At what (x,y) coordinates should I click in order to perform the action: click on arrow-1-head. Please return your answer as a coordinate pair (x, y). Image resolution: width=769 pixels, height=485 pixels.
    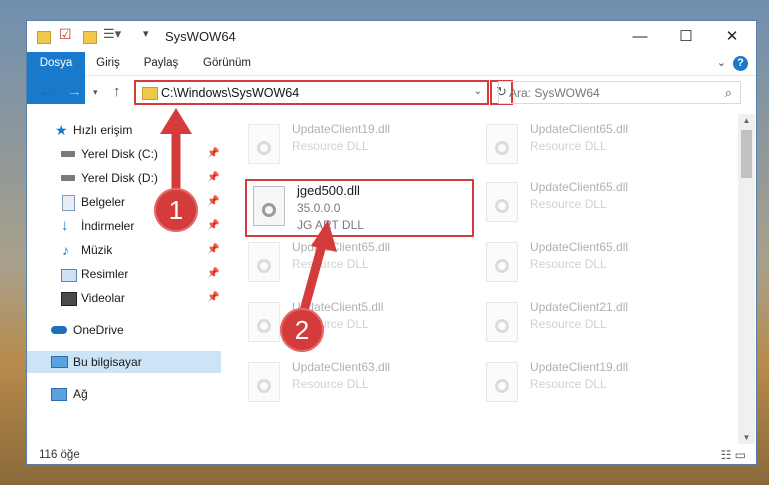
    Looking at the image, I should click on (176, 121).